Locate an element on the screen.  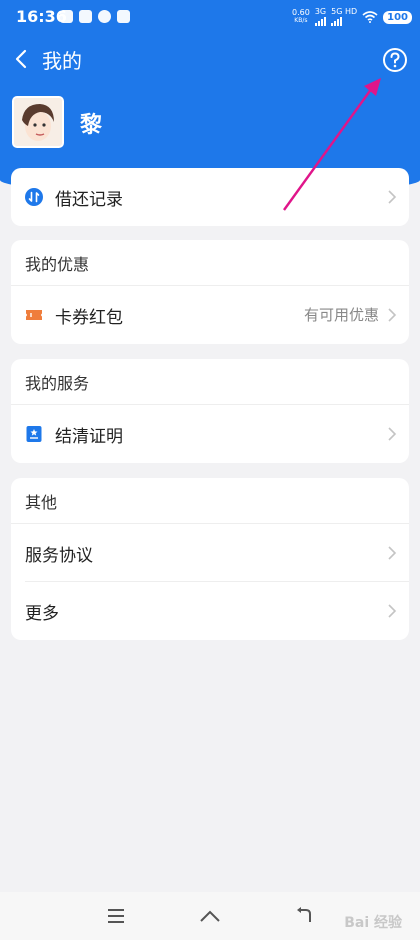
status-indicators: 0.60 KB/s 3G 5G HD 100 is located at coordinates (352, 17).